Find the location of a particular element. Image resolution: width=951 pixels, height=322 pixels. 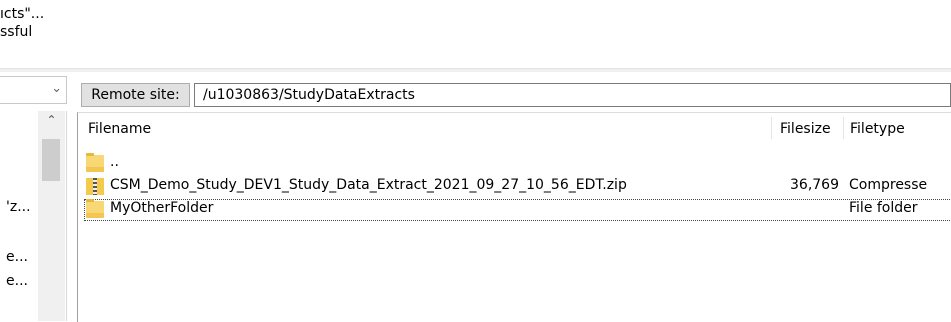

file-row: MyOtherFolder File folder is located at coordinates (517, 210).